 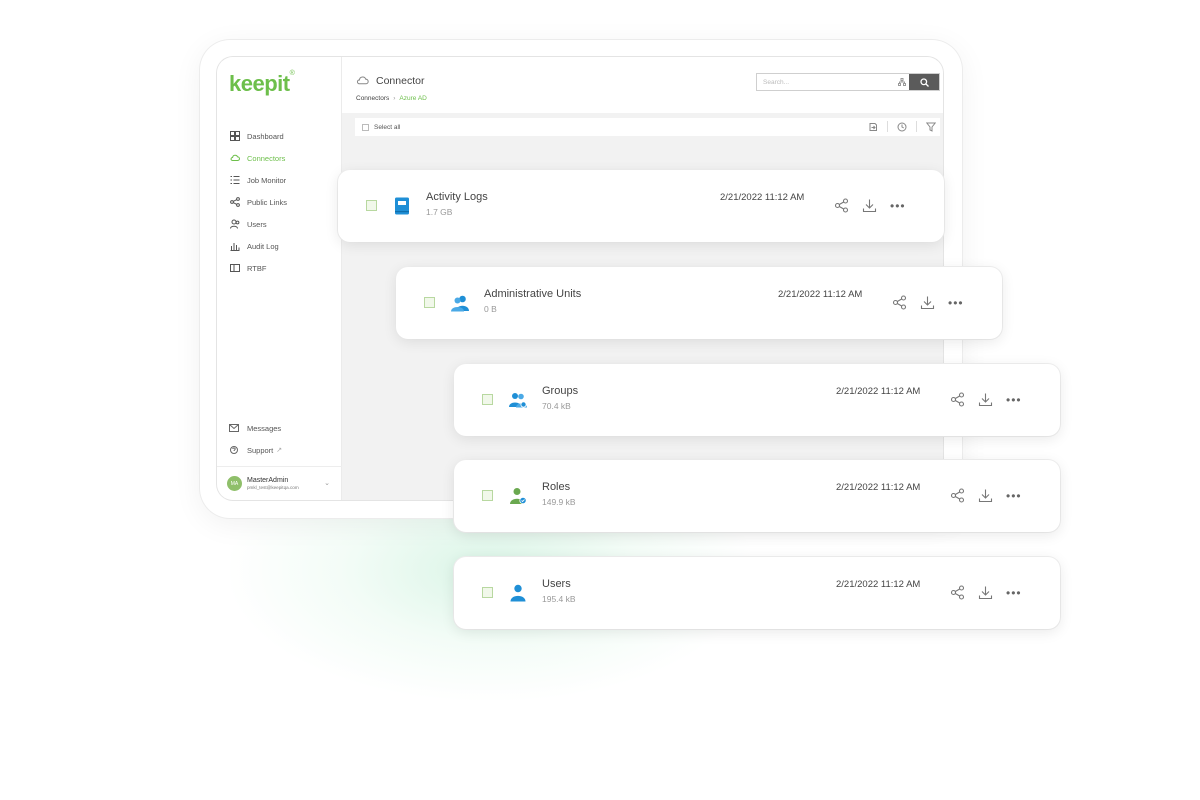 What do you see at coordinates (902, 127) in the screenshot?
I see `history-icon` at bounding box center [902, 127].